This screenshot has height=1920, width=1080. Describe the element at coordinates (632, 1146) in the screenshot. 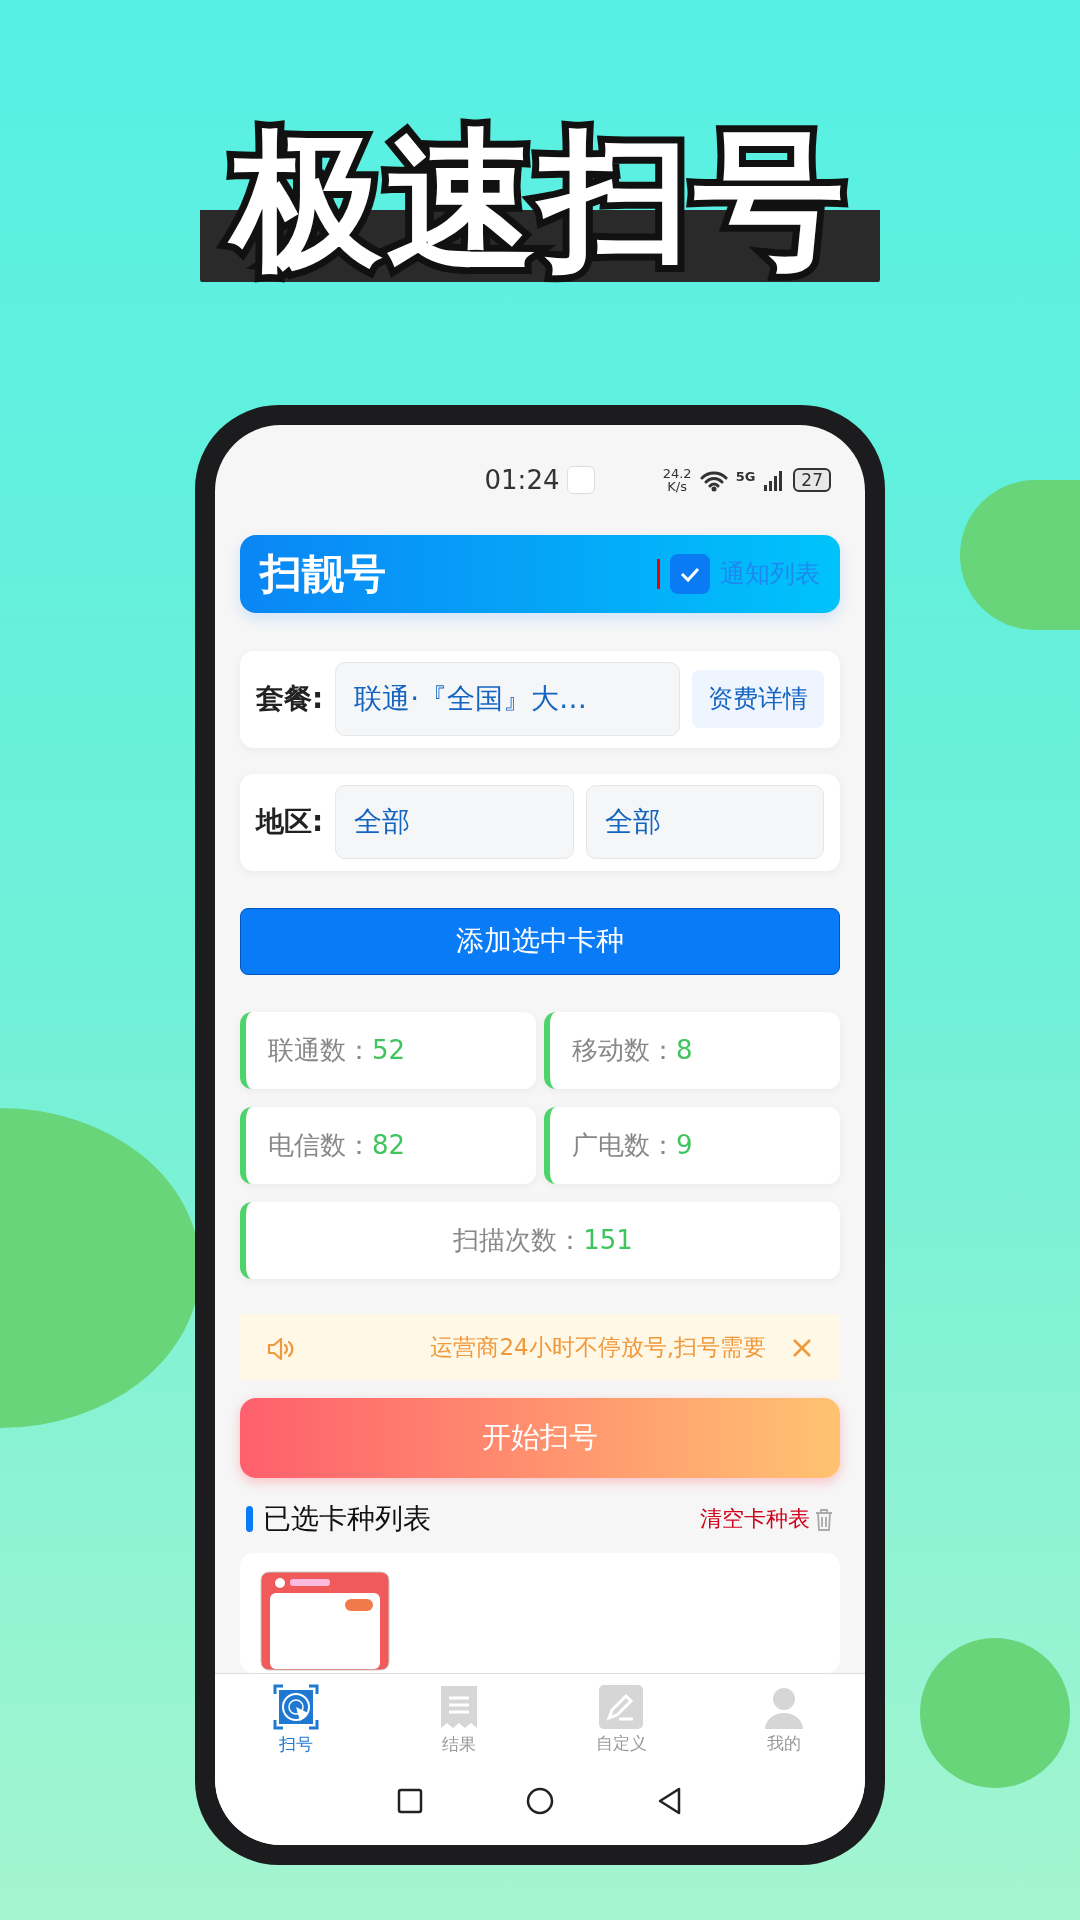

I see `stat-text: 广电数：9` at that location.